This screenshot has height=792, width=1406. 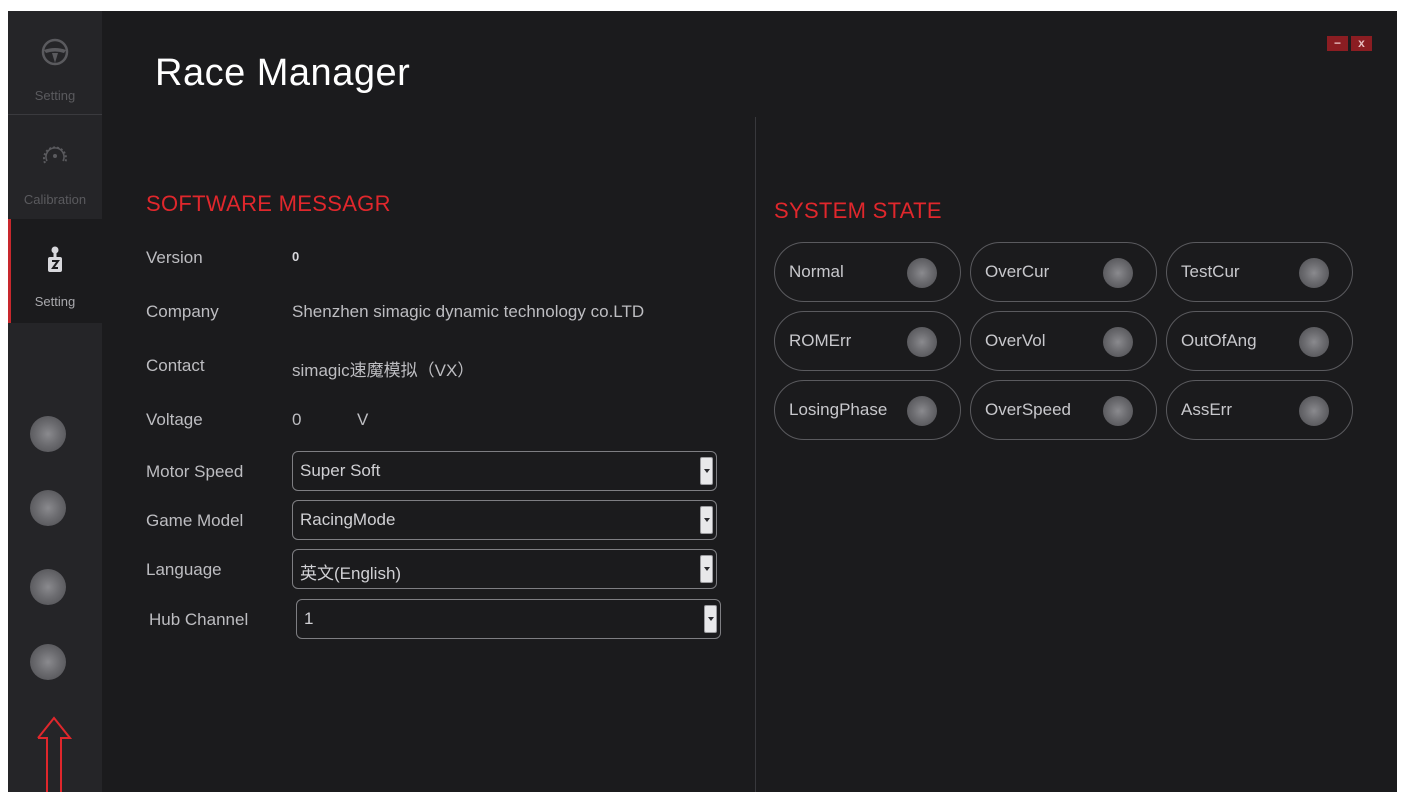 What do you see at coordinates (383, 370) in the screenshot?
I see `contact-value: simagic速魔模拟（VX）` at bounding box center [383, 370].